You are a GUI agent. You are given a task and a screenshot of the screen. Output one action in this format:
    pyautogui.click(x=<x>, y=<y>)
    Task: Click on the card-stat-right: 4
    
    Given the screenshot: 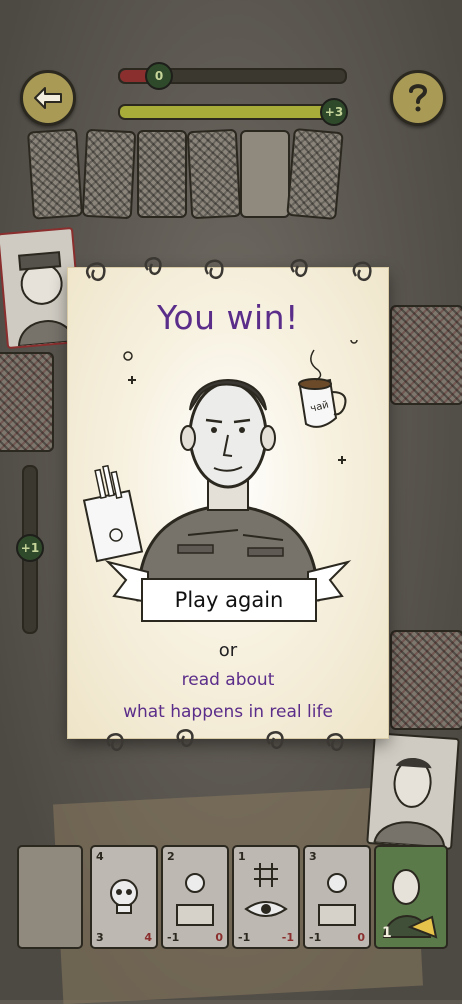 What is the action you would take?
    pyautogui.click(x=148, y=937)
    